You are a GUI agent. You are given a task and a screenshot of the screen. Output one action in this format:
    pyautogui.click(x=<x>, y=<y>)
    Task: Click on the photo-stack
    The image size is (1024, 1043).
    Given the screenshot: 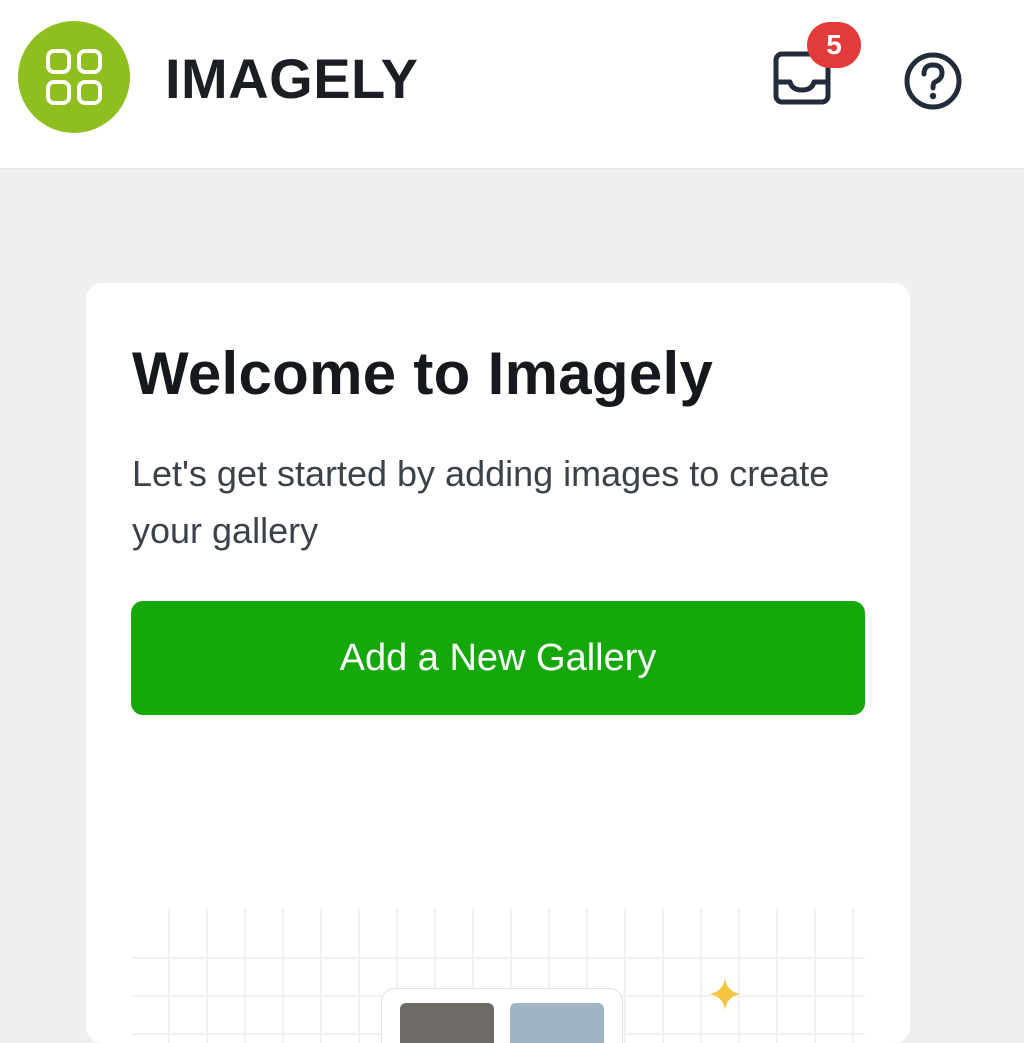 What is the action you would take?
    pyautogui.click(x=502, y=1015)
    